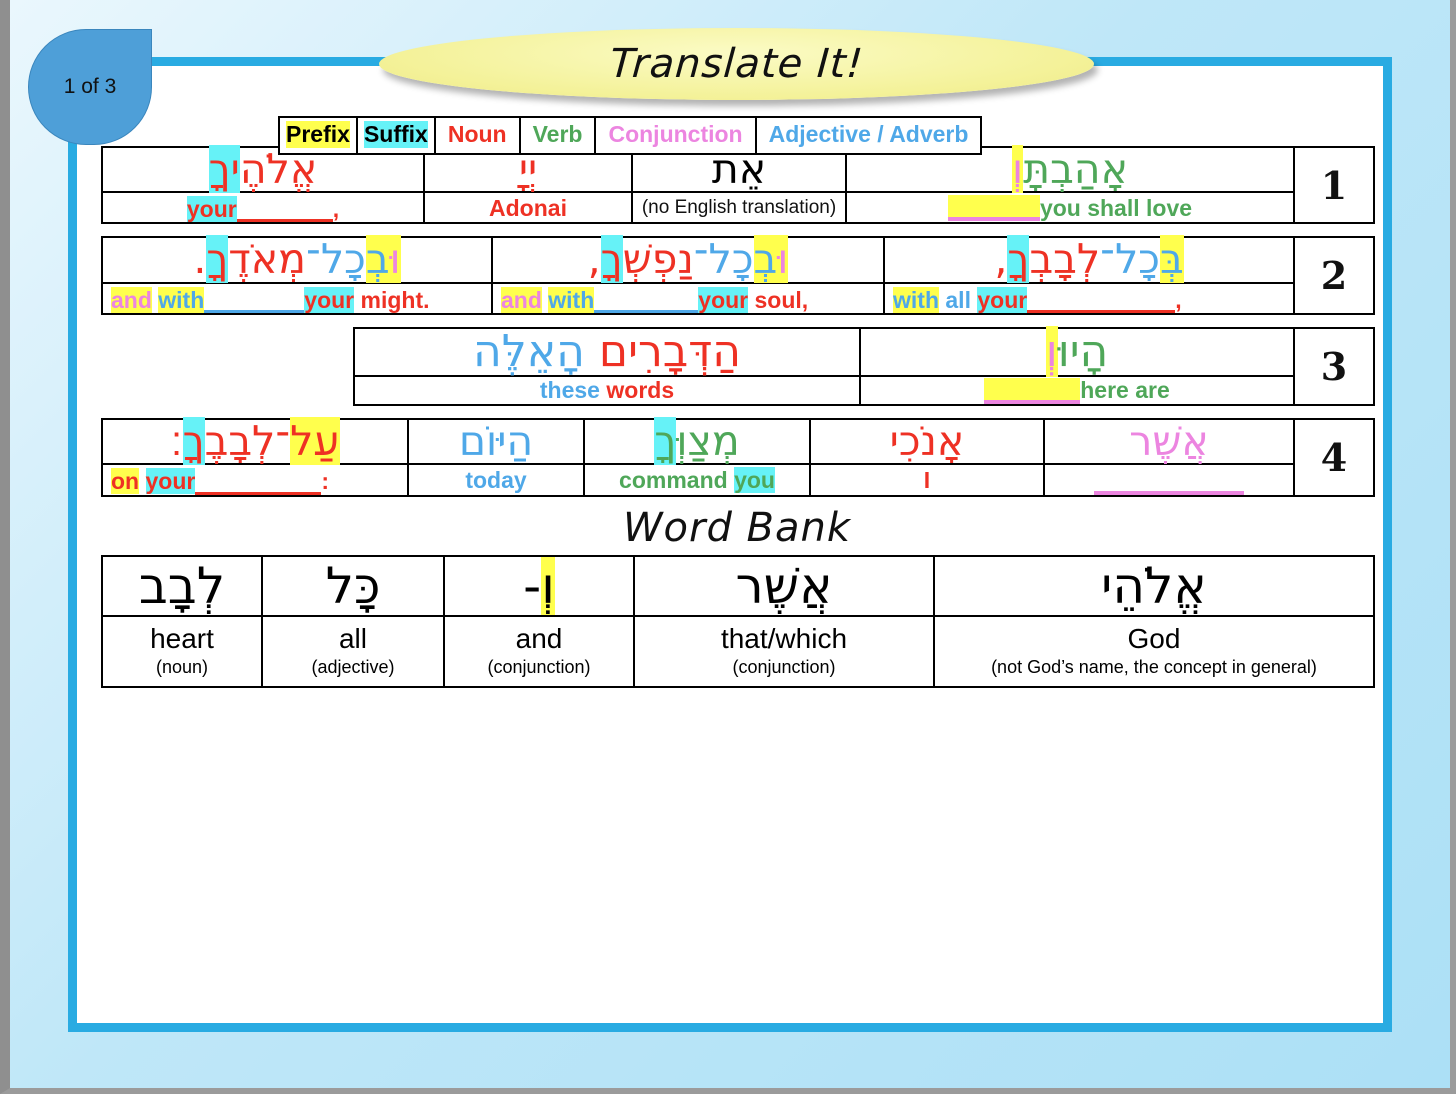 Image resolution: width=1456 pixels, height=1094 pixels. I want to click on english-cell-2-2: and with your soul,, so click(688, 298).